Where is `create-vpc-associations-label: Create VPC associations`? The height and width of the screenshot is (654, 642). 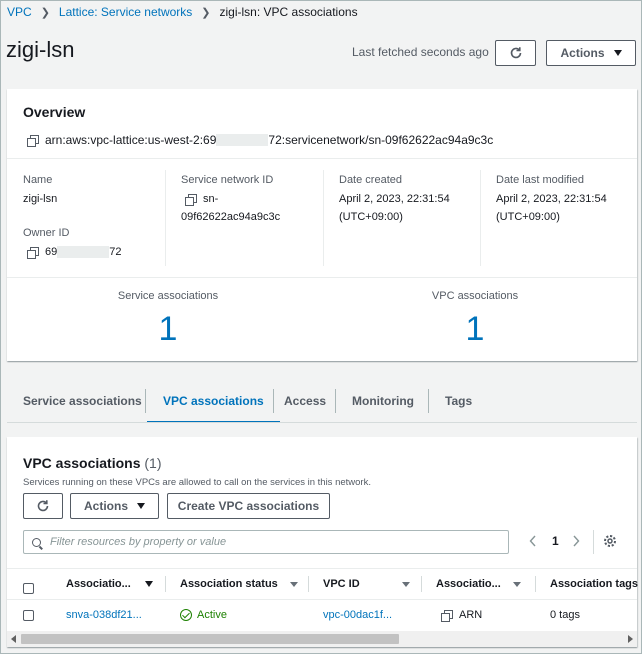 create-vpc-associations-label: Create VPC associations is located at coordinates (248, 506).